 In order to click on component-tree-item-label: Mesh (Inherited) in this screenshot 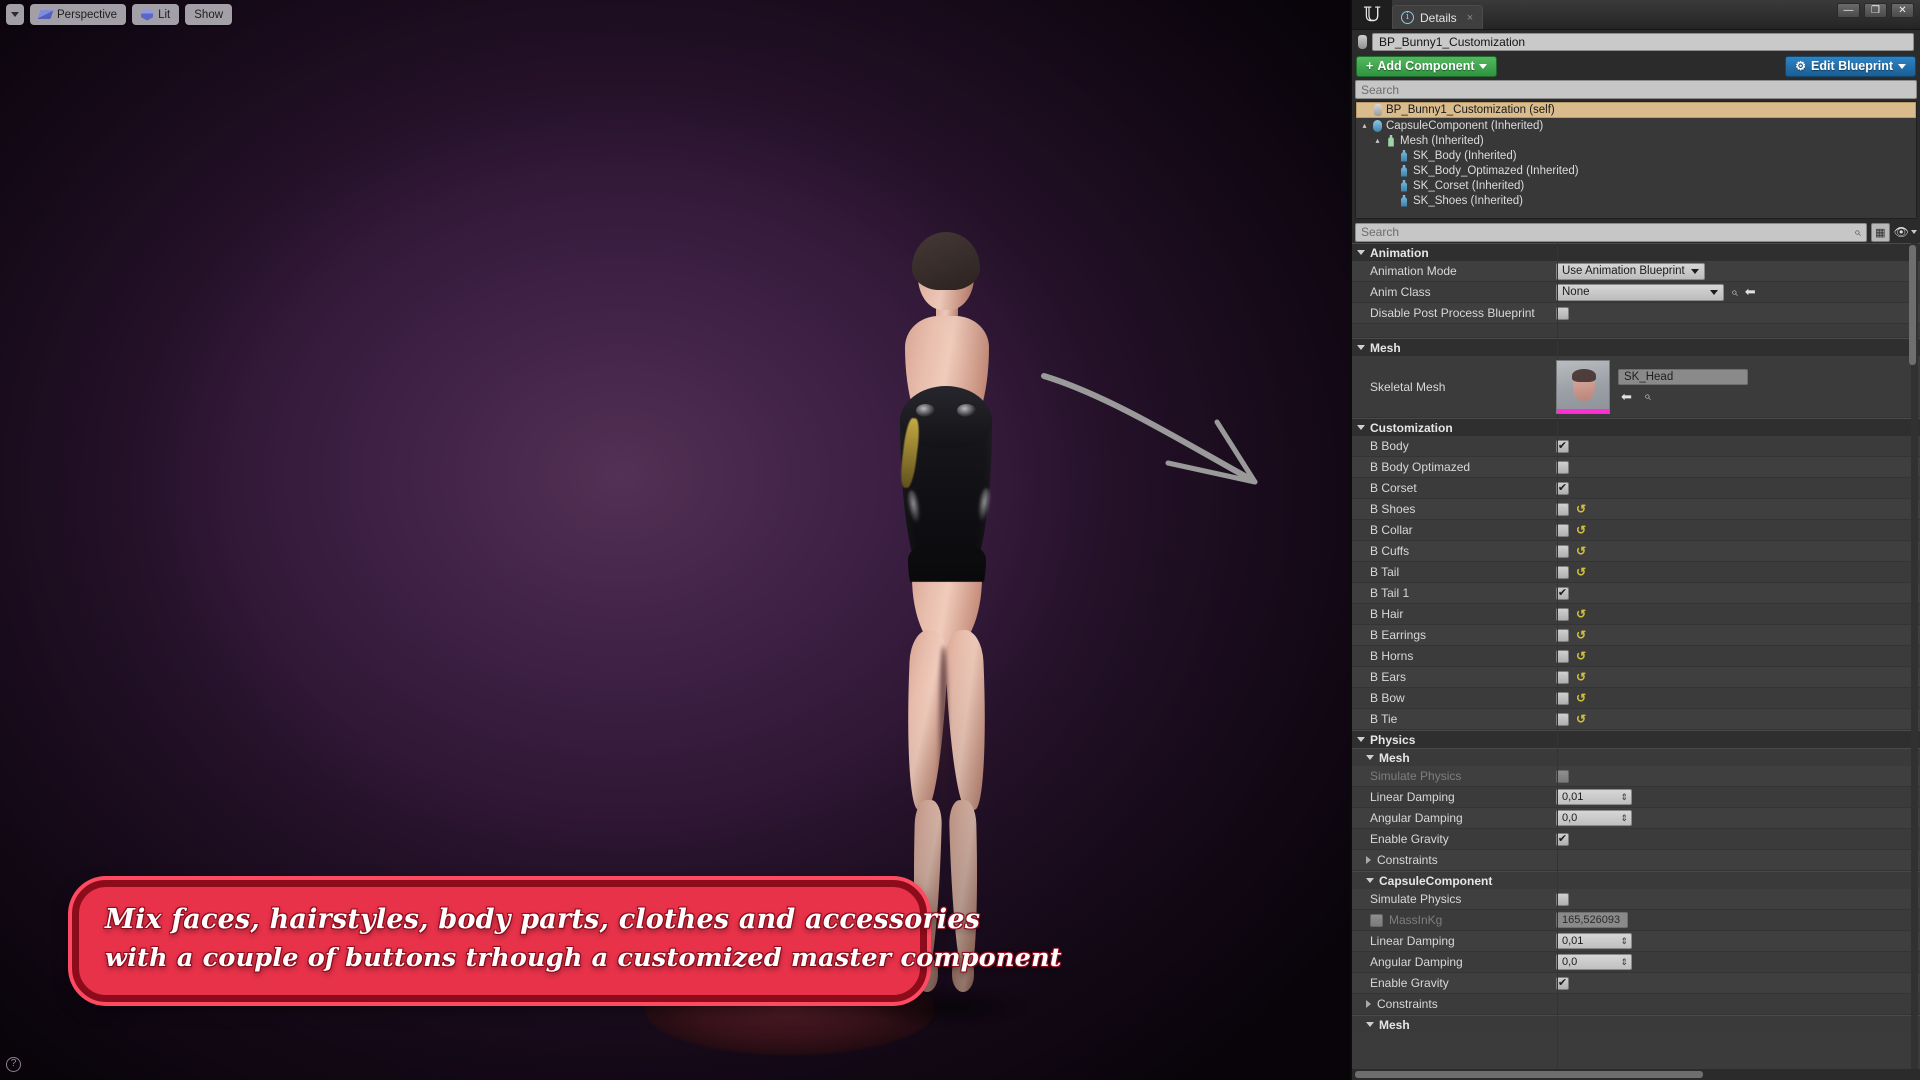, I will do `click(1442, 140)`.